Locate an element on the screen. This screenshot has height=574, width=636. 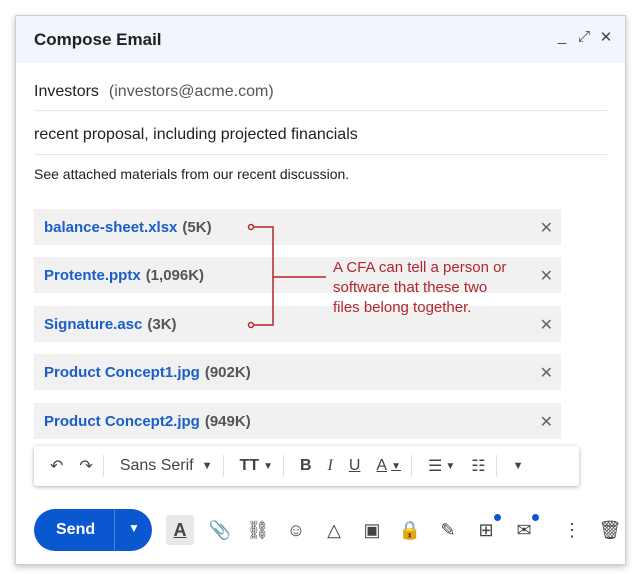
signature-icon: ✎ is located at coordinates (448, 530).